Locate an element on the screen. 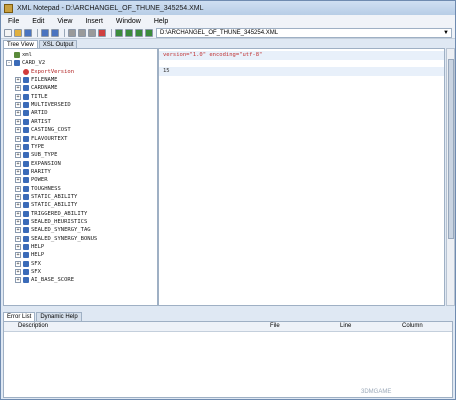 Image resolution: width=456 pixels, height=400 pixels. menu-window: Window is located at coordinates (128, 21).